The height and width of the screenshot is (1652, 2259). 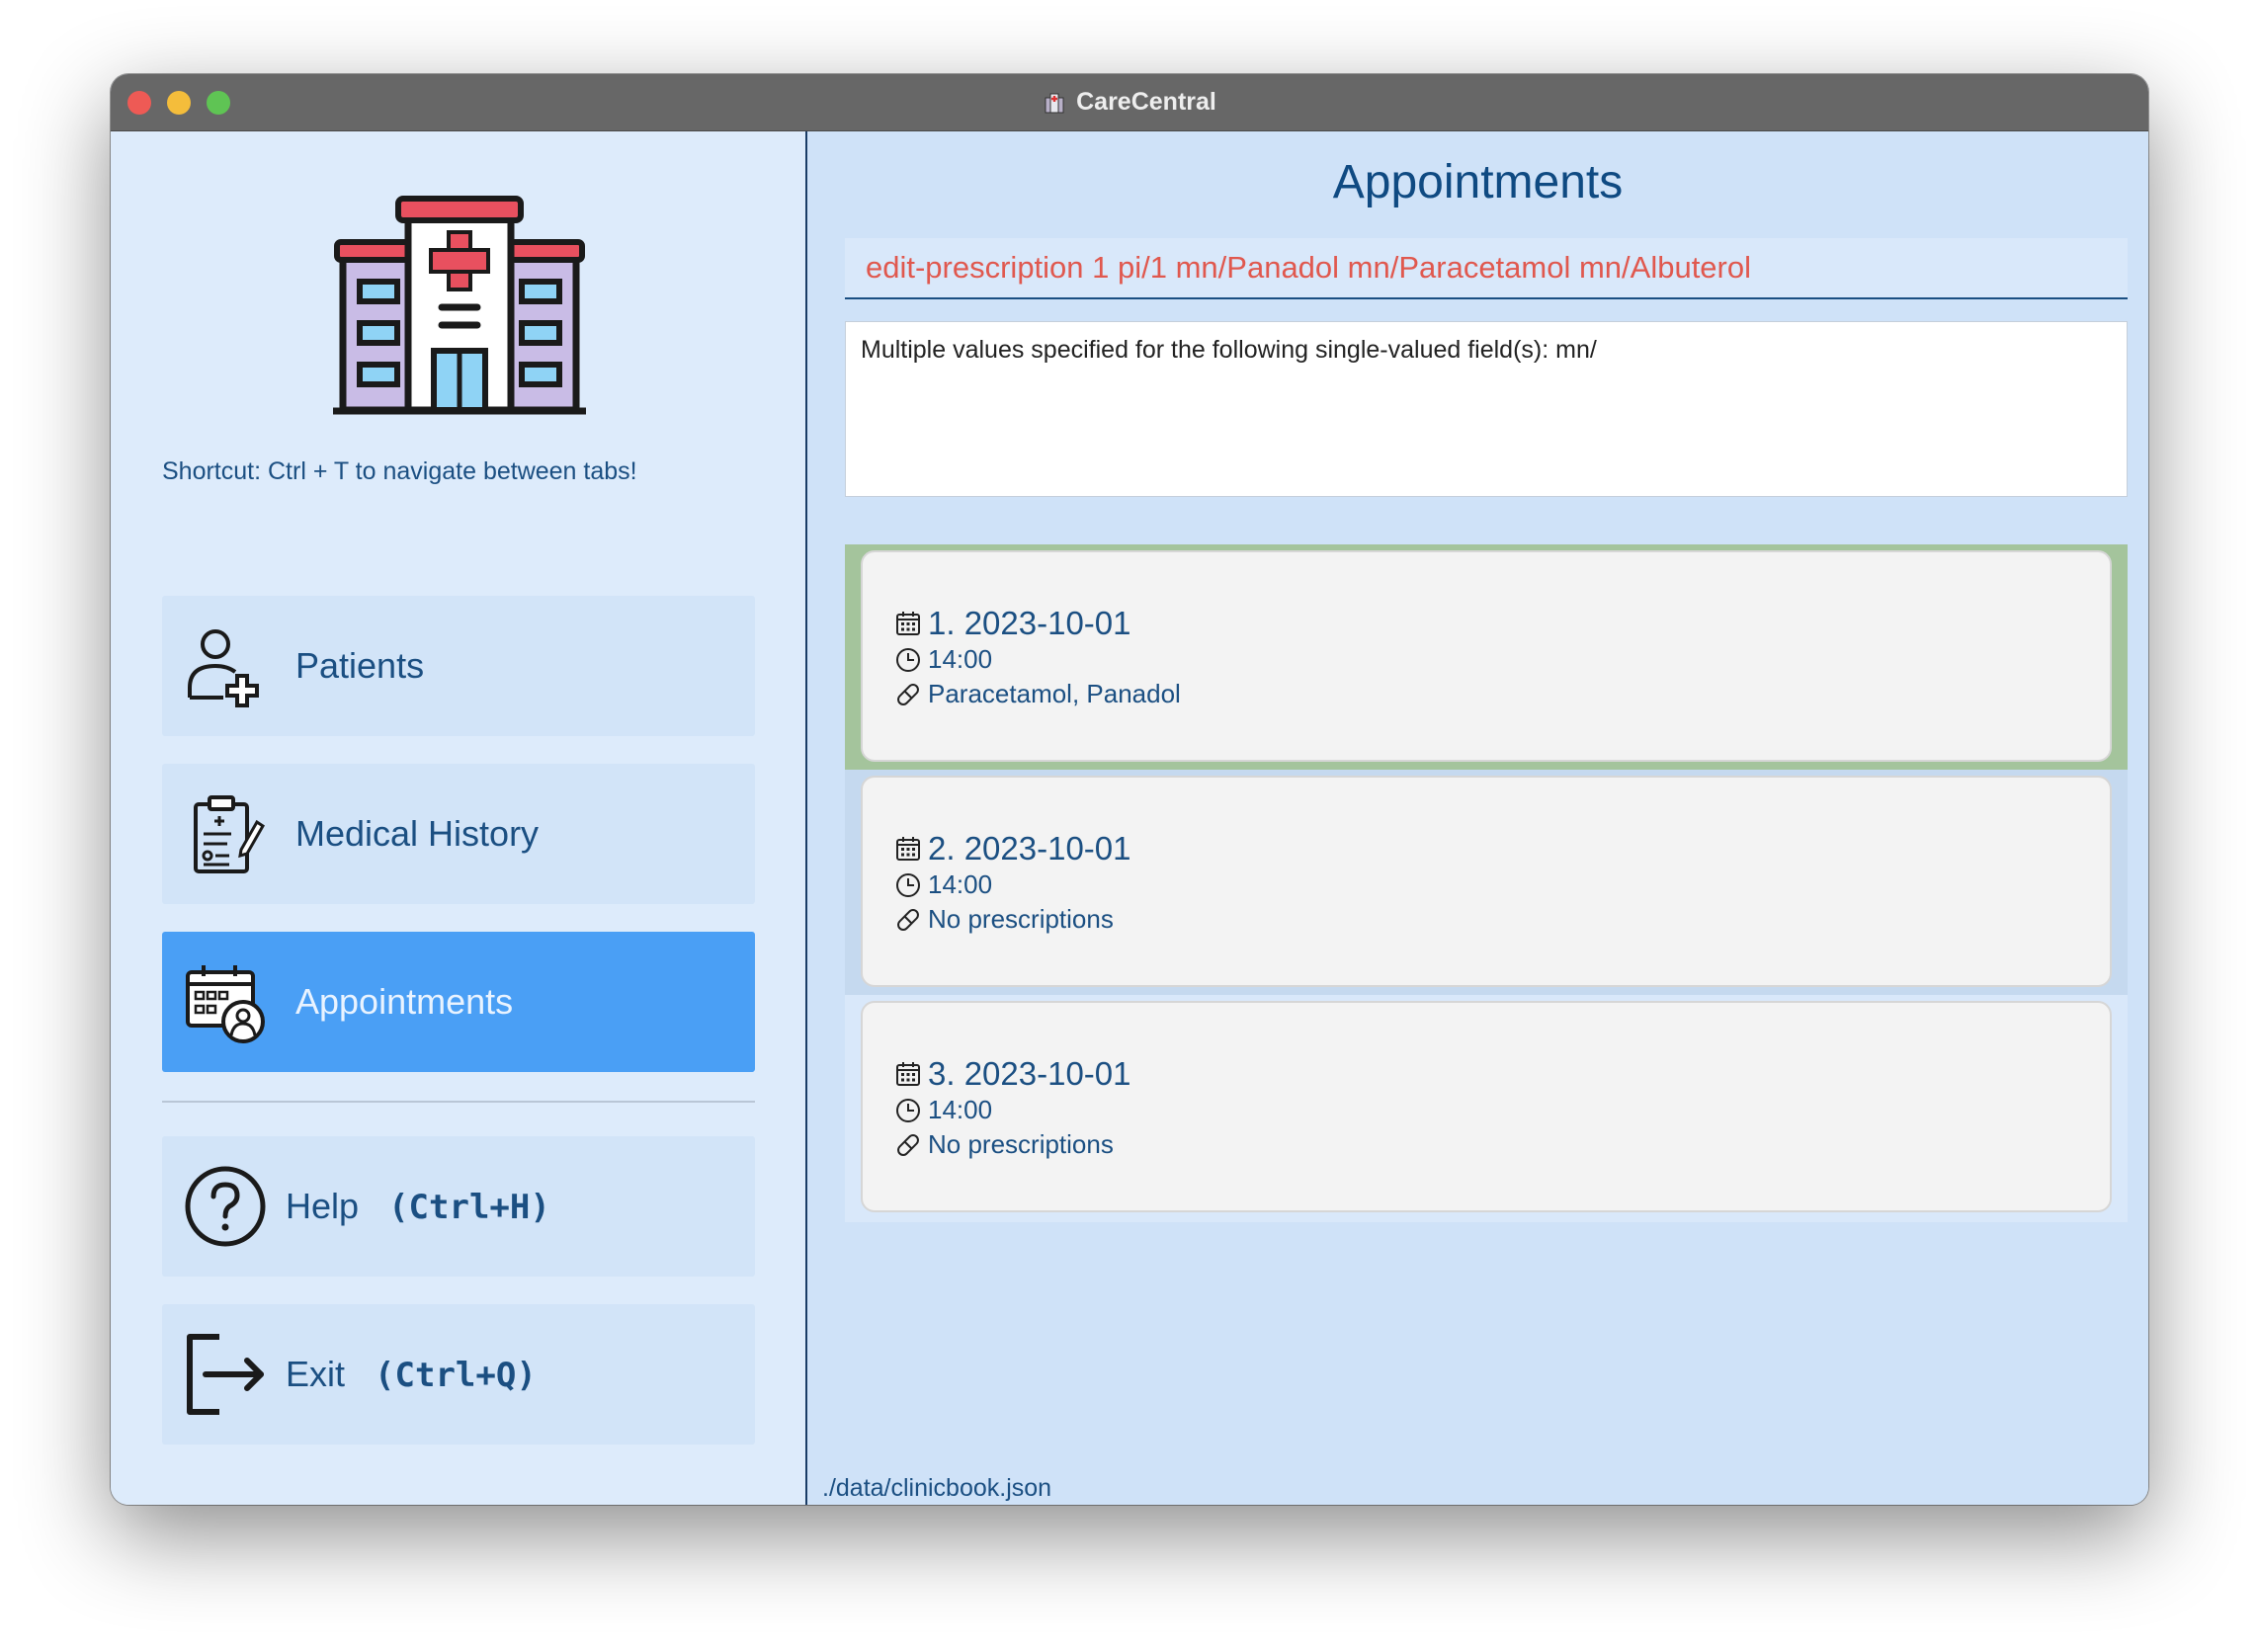 I want to click on appointment-list-cell: 3. 2023-10-01 14:00 No prescriptions, so click(x=1486, y=1107).